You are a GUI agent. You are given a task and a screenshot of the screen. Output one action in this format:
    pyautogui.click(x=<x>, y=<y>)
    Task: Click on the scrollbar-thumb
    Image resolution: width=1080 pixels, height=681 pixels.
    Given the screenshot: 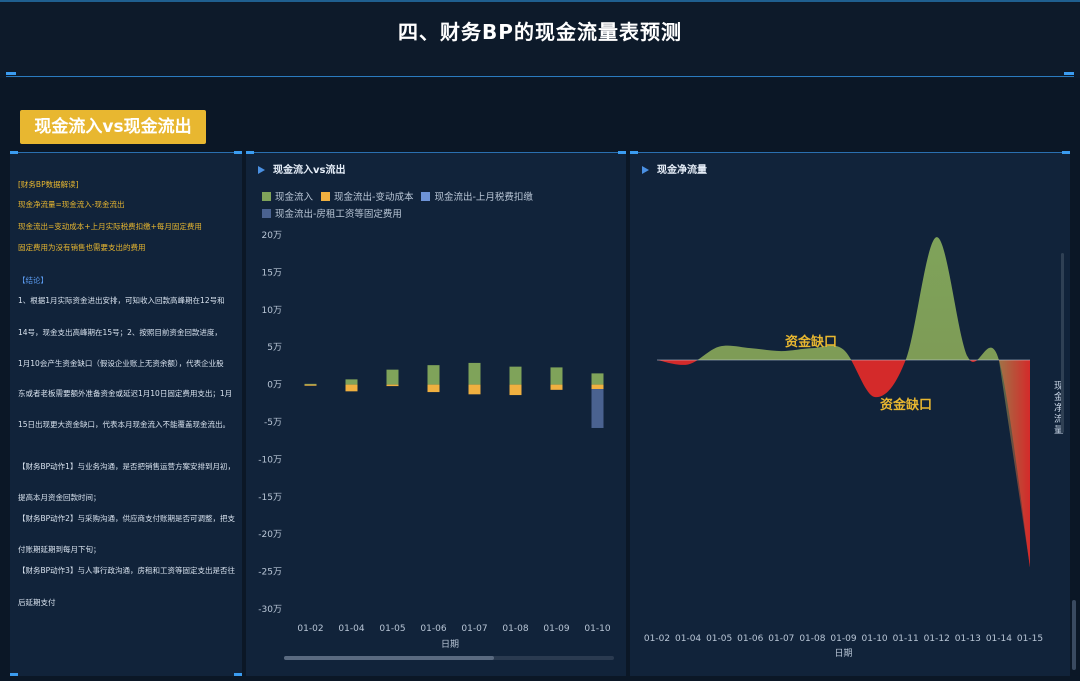 What is the action you would take?
    pyautogui.click(x=389, y=658)
    